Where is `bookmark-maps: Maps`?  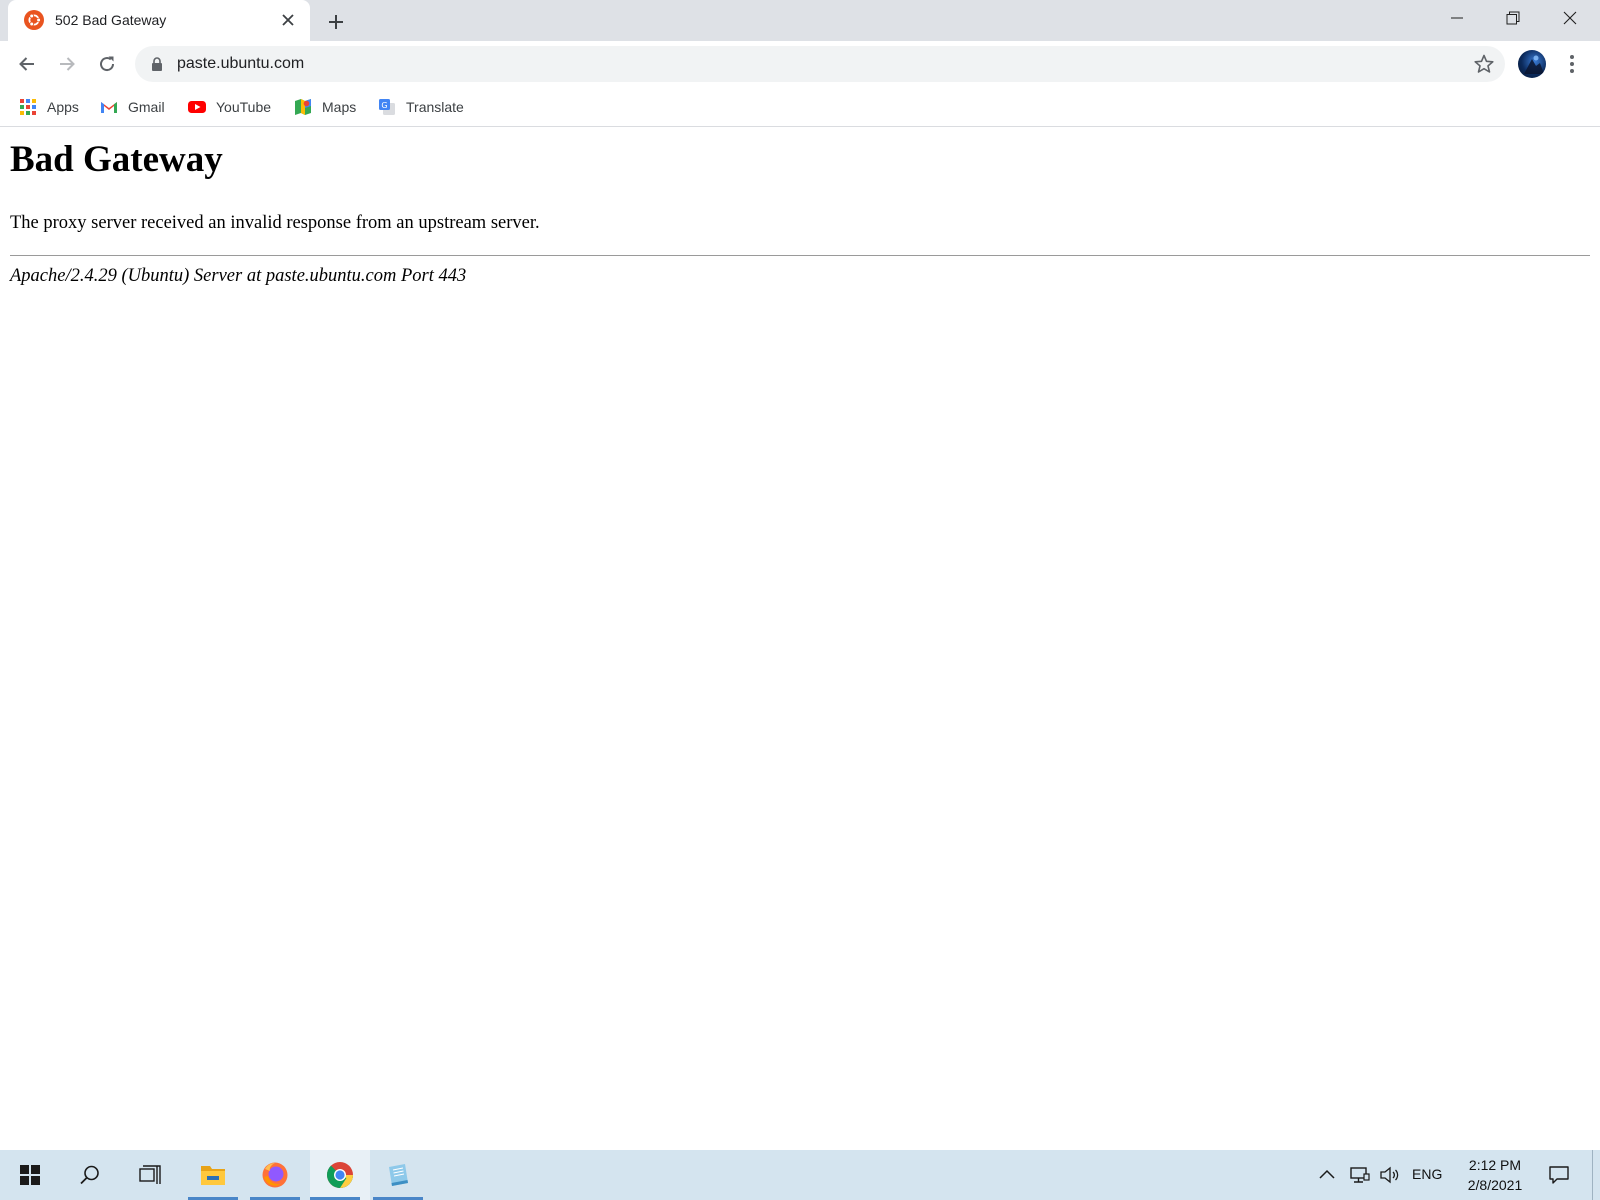
bookmark-maps: Maps is located at coordinates (325, 107).